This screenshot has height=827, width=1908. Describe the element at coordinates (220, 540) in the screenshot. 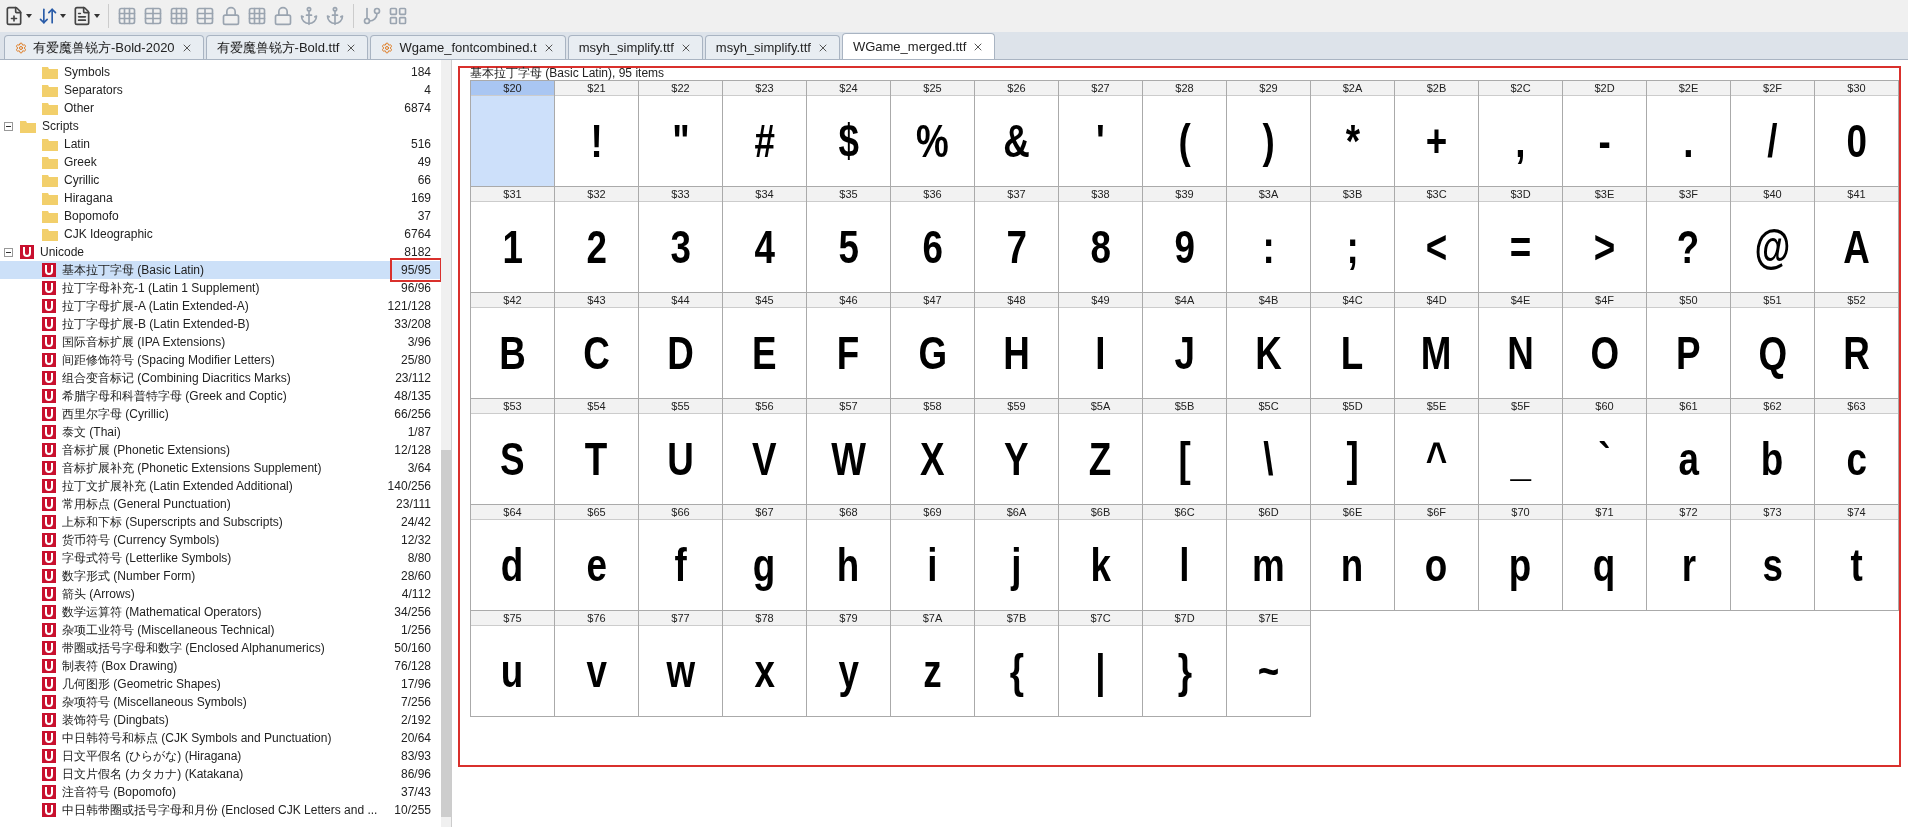

I see `tree-row: 货币符号 (Currency Symbols) 12/32` at that location.